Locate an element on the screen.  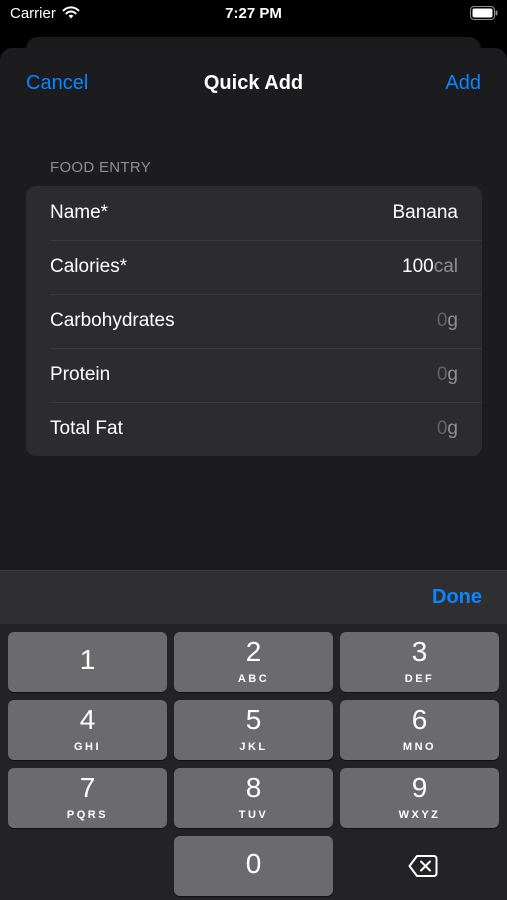
key-8: 8 TUV is located at coordinates (253, 798).